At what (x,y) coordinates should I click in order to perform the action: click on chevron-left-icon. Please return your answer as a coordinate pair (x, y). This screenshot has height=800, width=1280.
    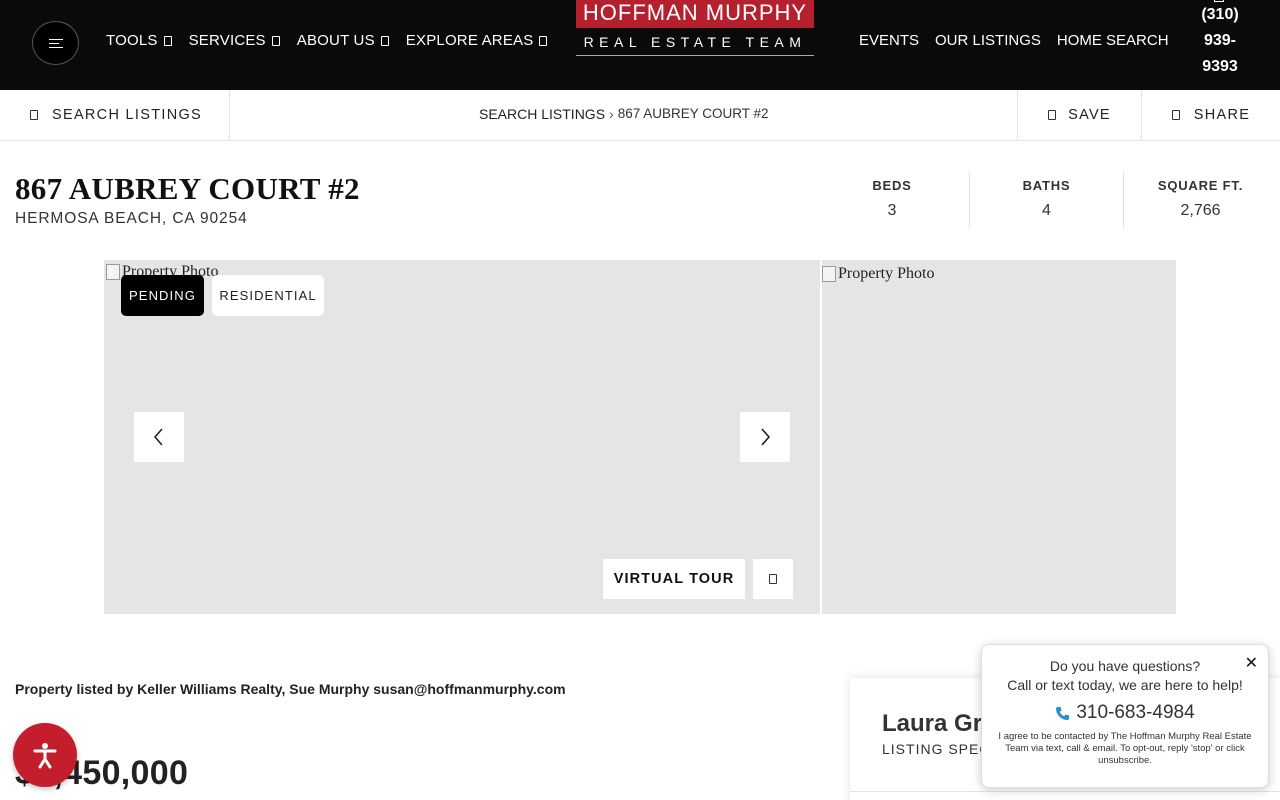
    Looking at the image, I should click on (158, 437).